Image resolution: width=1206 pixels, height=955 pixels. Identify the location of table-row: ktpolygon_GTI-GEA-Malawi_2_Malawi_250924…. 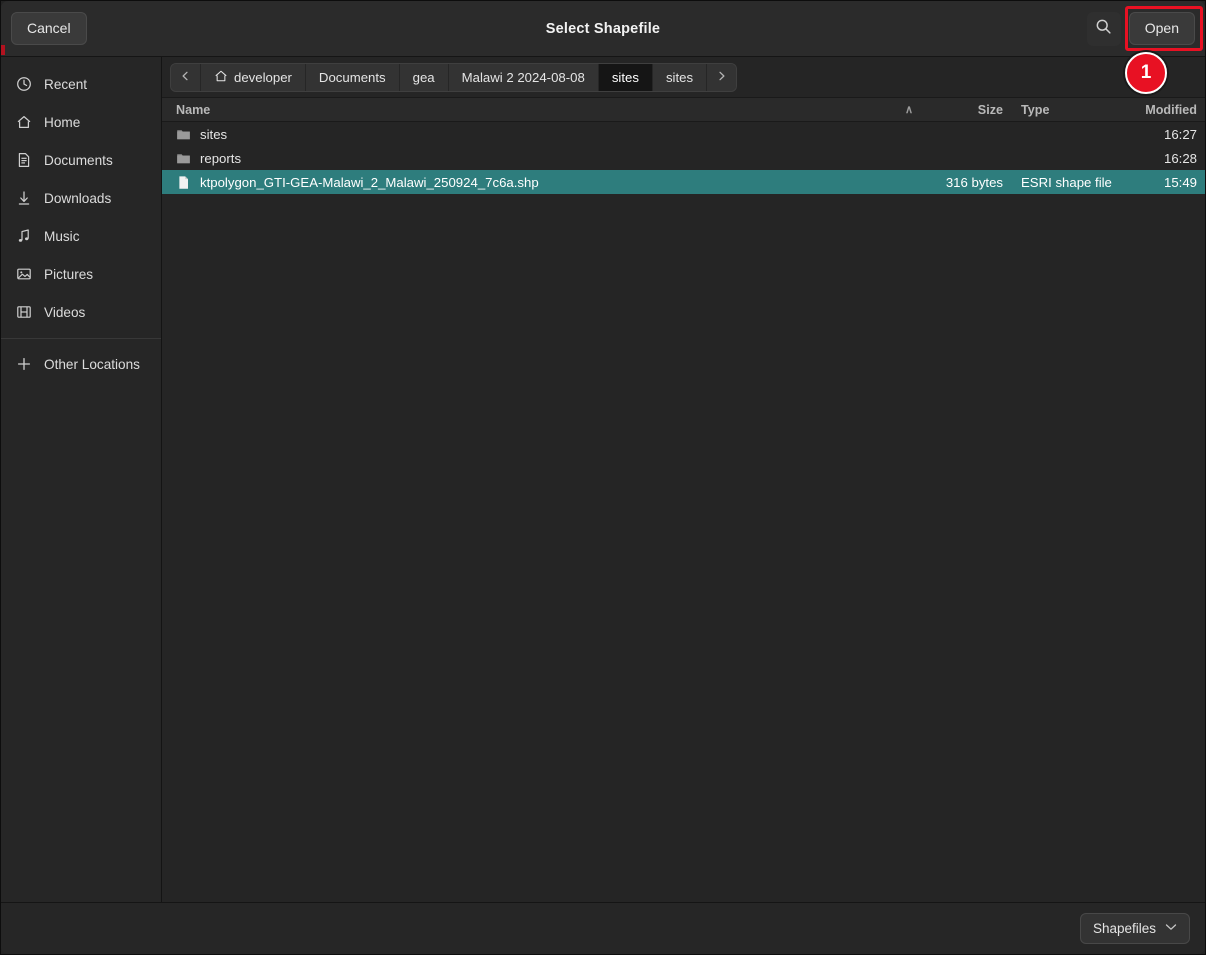
(683, 182).